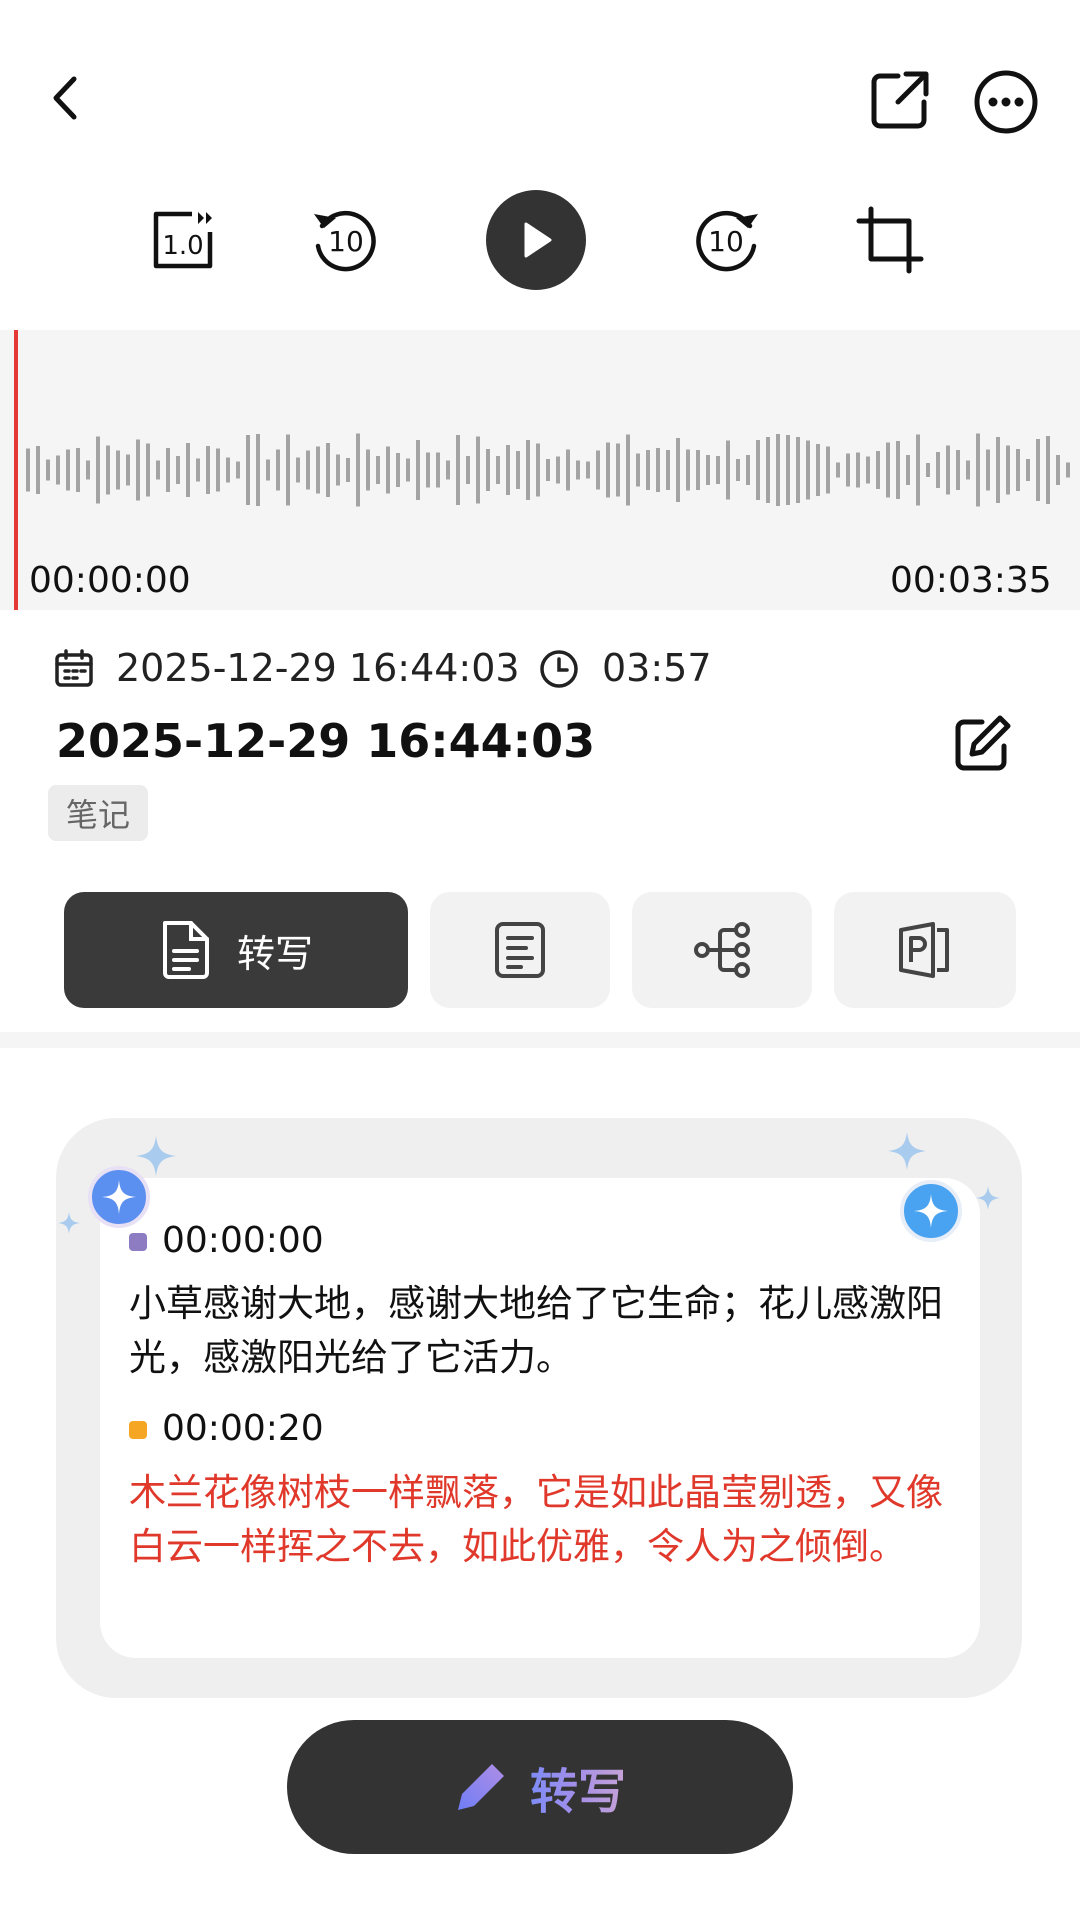 This screenshot has width=1080, height=1920. I want to click on edit-title-button, so click(982, 744).